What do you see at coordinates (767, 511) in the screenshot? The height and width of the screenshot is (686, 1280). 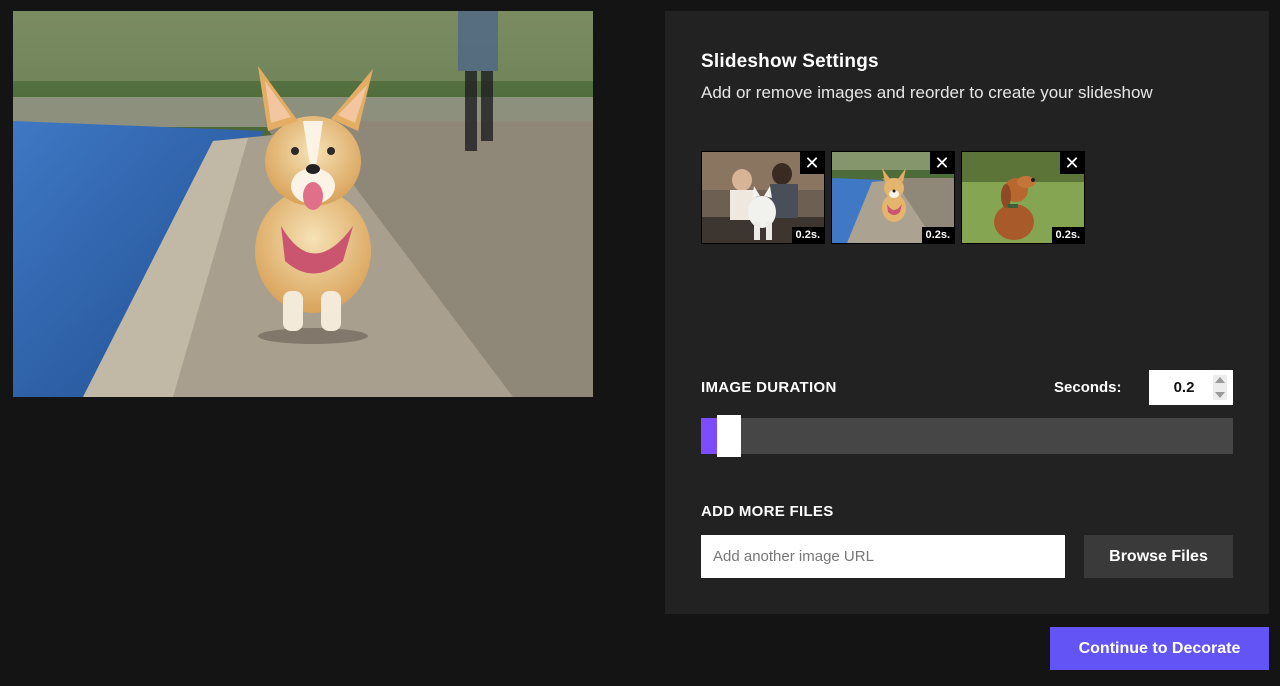 I see `add-more-files-label: ADD MORE FILES` at bounding box center [767, 511].